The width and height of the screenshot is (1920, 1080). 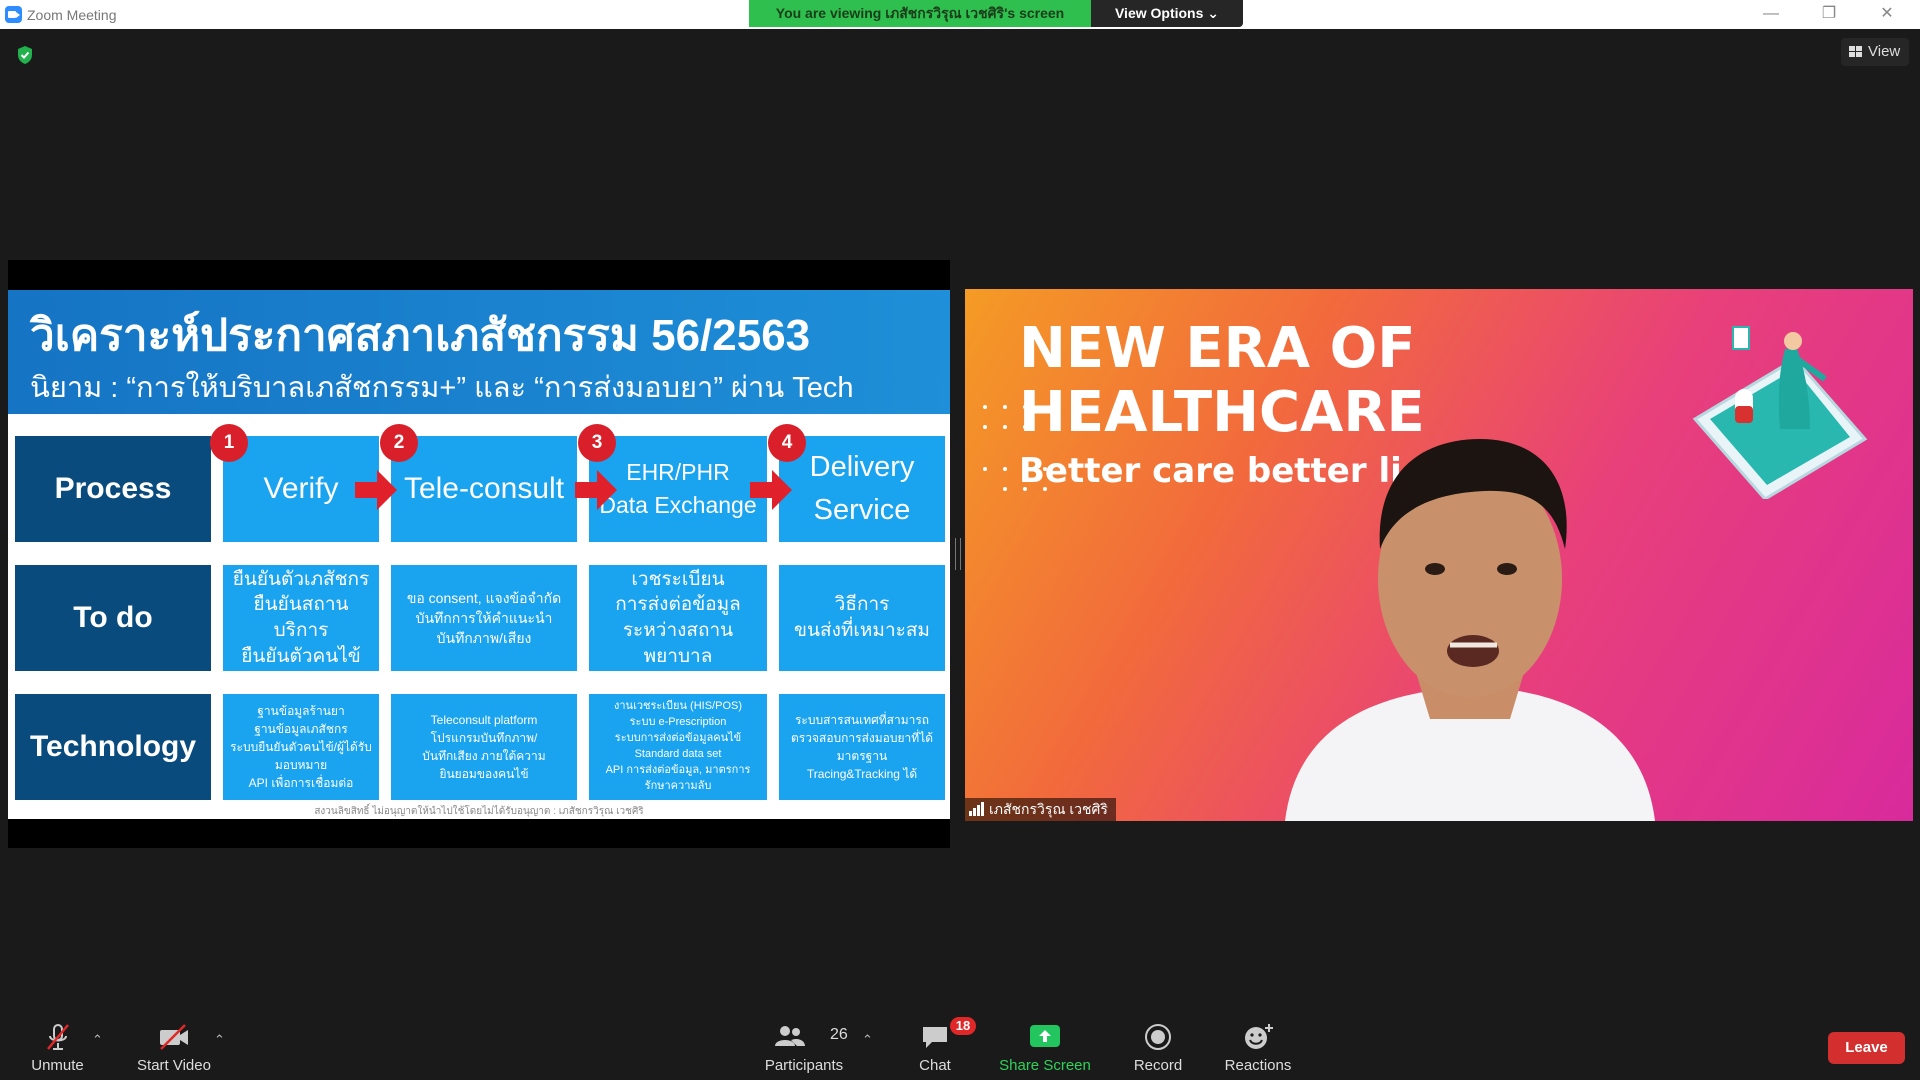 What do you see at coordinates (935, 1037) in the screenshot?
I see `chat-icon` at bounding box center [935, 1037].